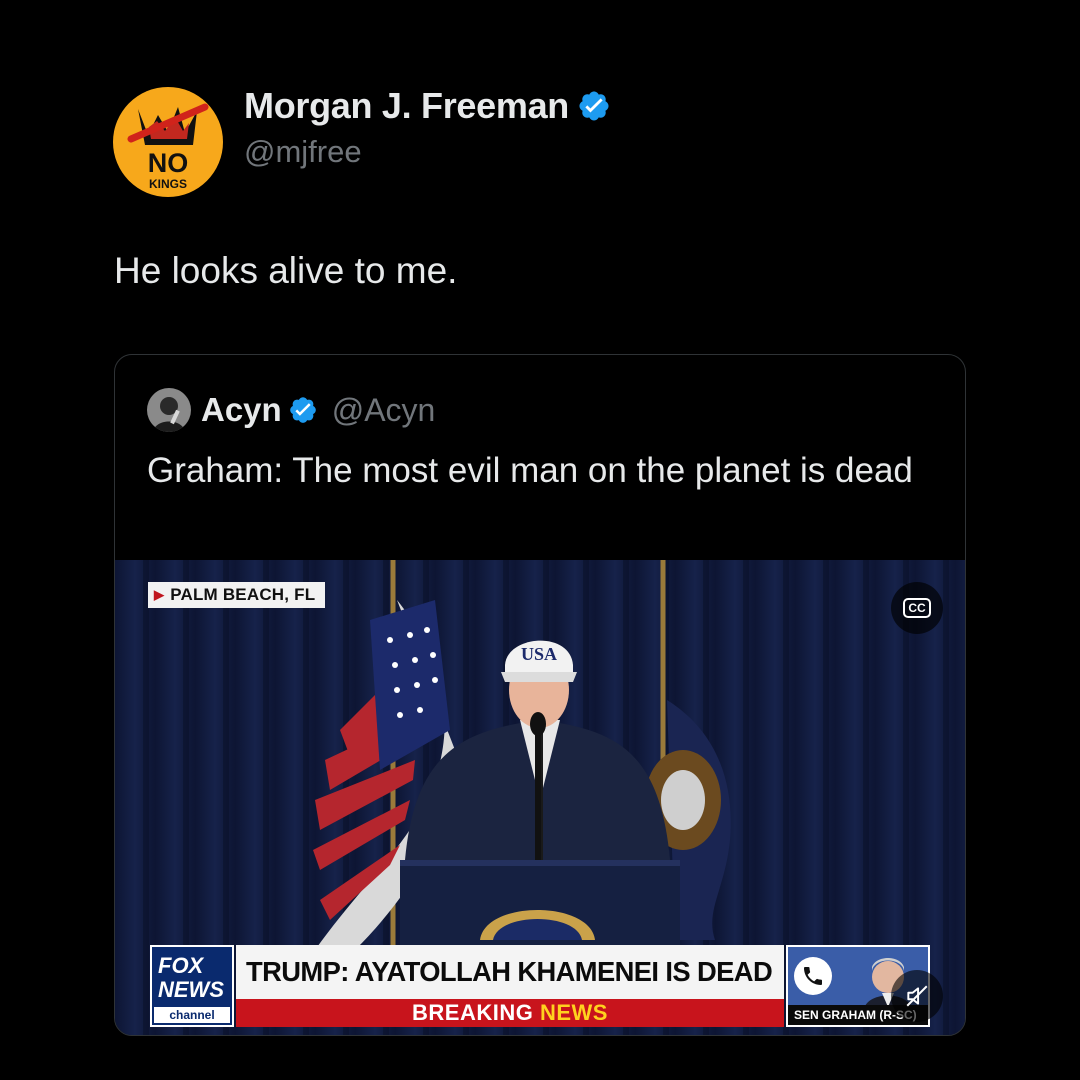 The image size is (1080, 1080). Describe the element at coordinates (539, 654) in the screenshot. I see `svg-text: USA` at that location.